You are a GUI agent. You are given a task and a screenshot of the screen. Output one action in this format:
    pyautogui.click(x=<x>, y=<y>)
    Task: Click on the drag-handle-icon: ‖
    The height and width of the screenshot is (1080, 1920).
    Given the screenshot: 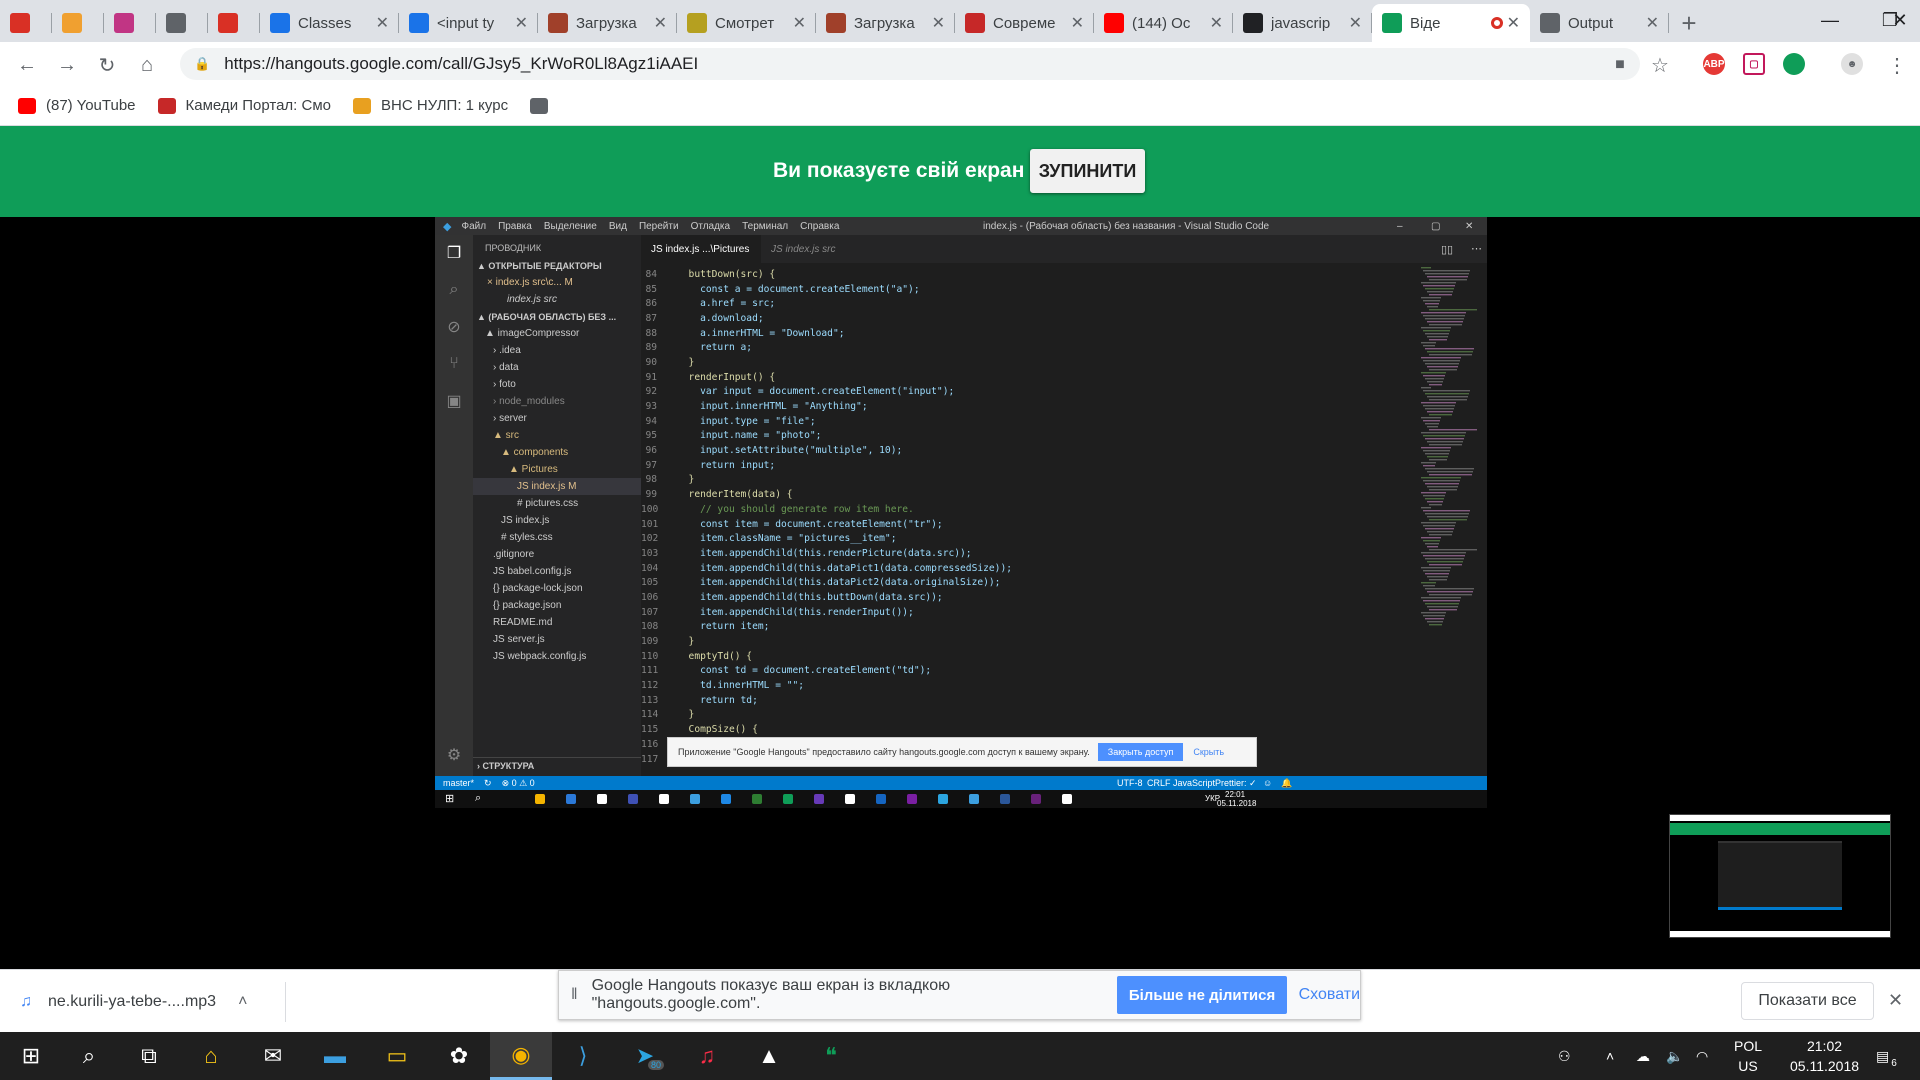 What is the action you would take?
    pyautogui.click(x=574, y=995)
    